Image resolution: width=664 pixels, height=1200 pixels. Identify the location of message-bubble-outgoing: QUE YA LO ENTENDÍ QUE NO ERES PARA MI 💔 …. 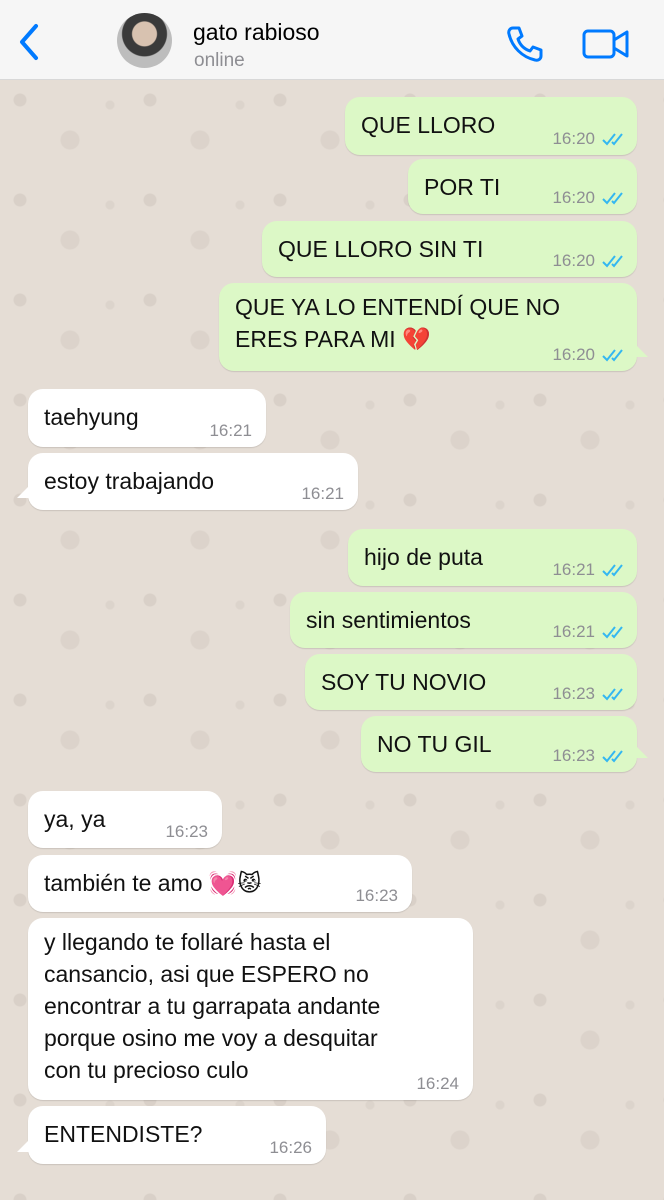
(428, 327).